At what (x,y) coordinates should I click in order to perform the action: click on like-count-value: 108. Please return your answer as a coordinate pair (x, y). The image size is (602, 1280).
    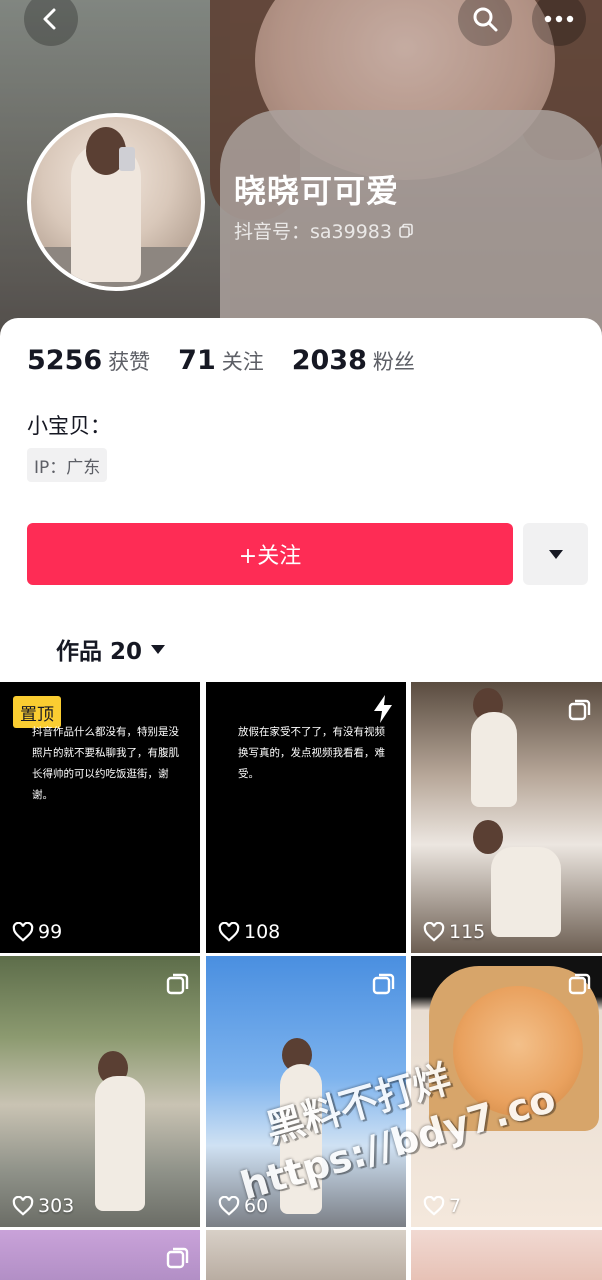
    Looking at the image, I should click on (262, 932).